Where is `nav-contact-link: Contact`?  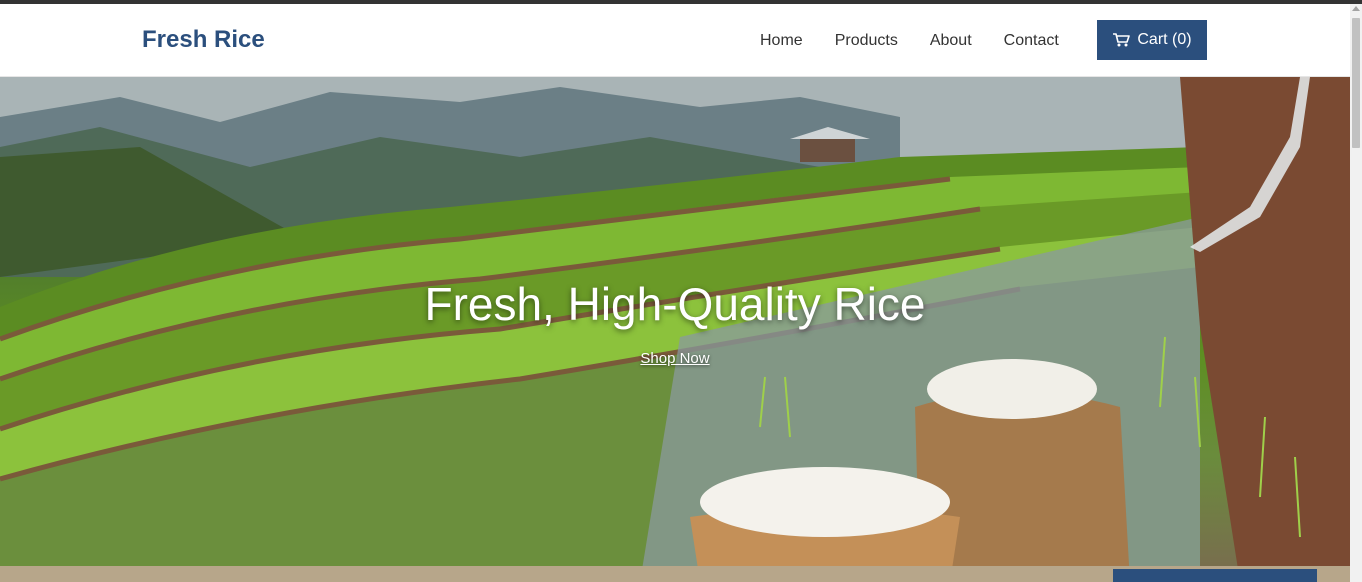
nav-contact-link: Contact is located at coordinates (1031, 41).